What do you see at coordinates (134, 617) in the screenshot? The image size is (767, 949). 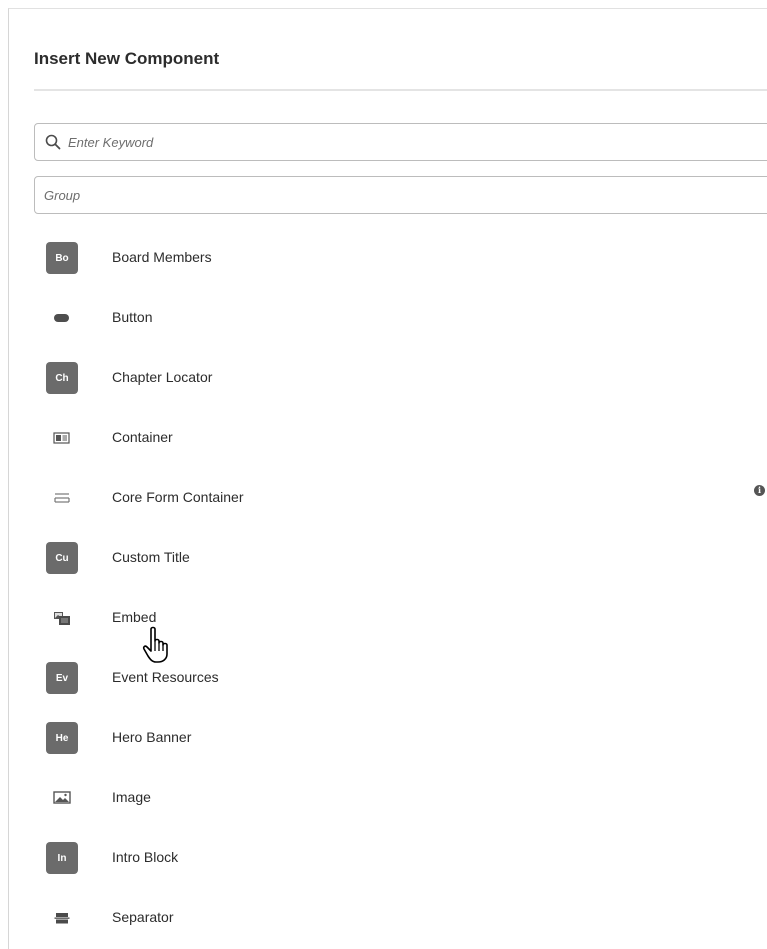 I see `component-label: Embed` at bounding box center [134, 617].